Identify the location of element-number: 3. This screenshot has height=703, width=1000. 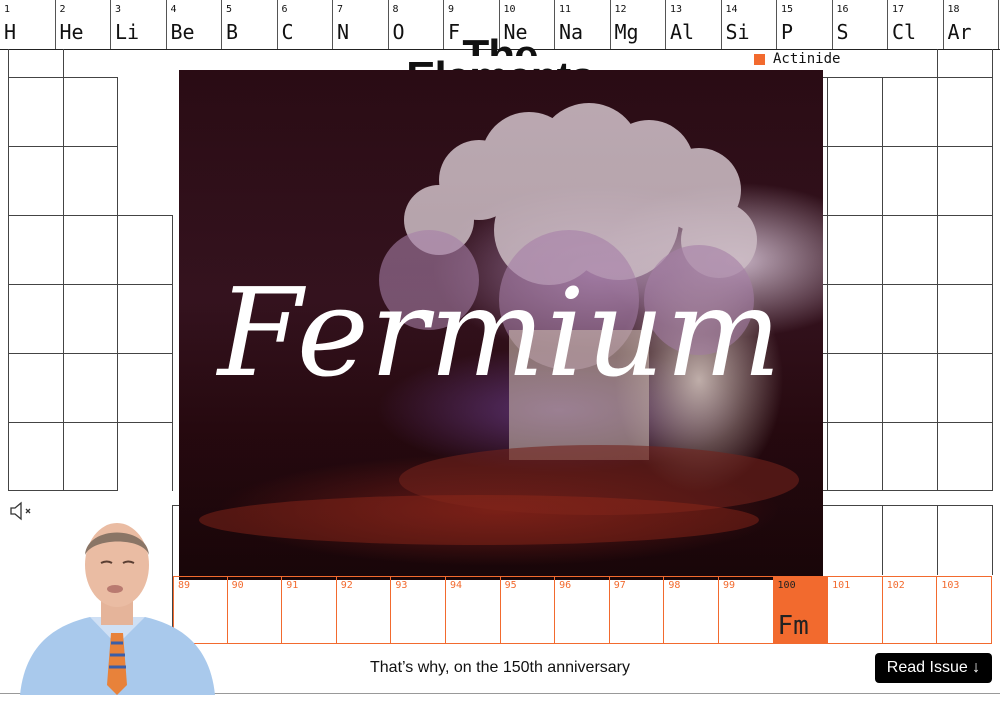
(118, 9).